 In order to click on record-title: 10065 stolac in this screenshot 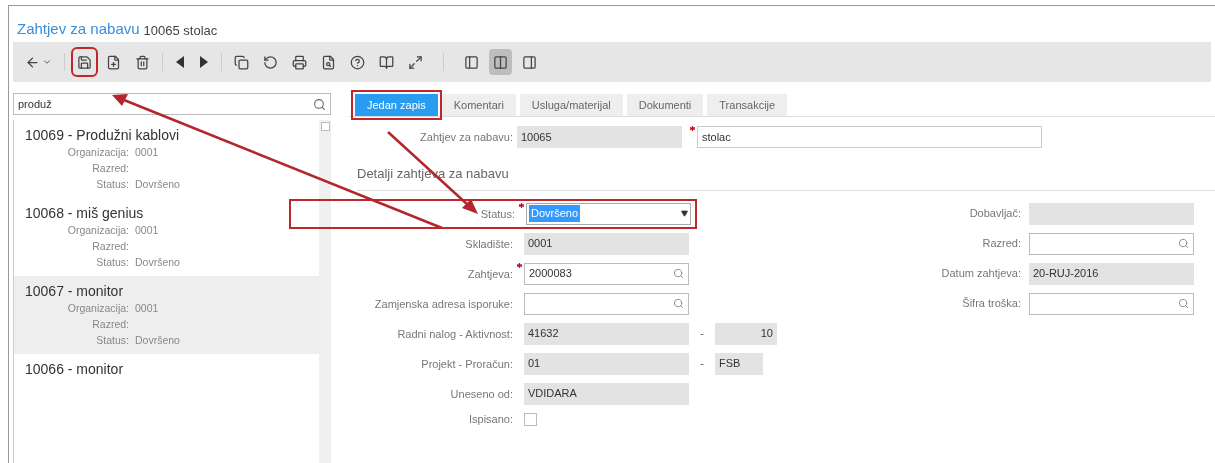, I will do `click(180, 30)`.